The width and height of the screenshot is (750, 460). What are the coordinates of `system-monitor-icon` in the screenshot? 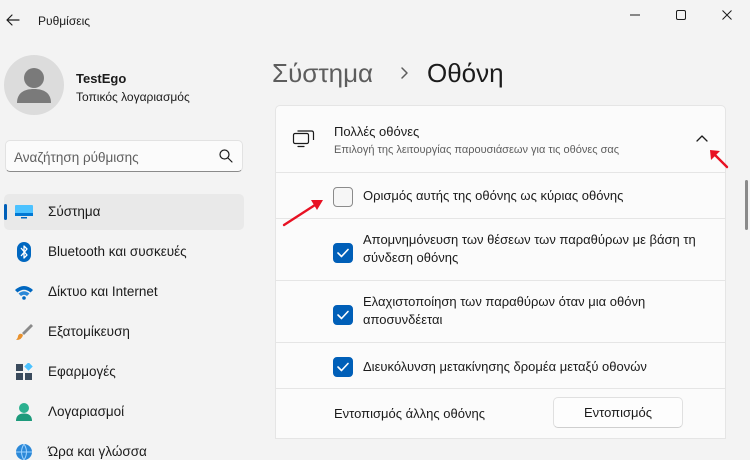 It's located at (24, 212).